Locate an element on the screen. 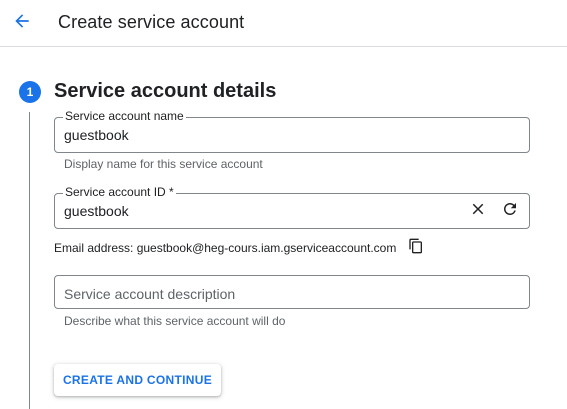 The height and width of the screenshot is (409, 567). refresh-icon is located at coordinates (510, 211).